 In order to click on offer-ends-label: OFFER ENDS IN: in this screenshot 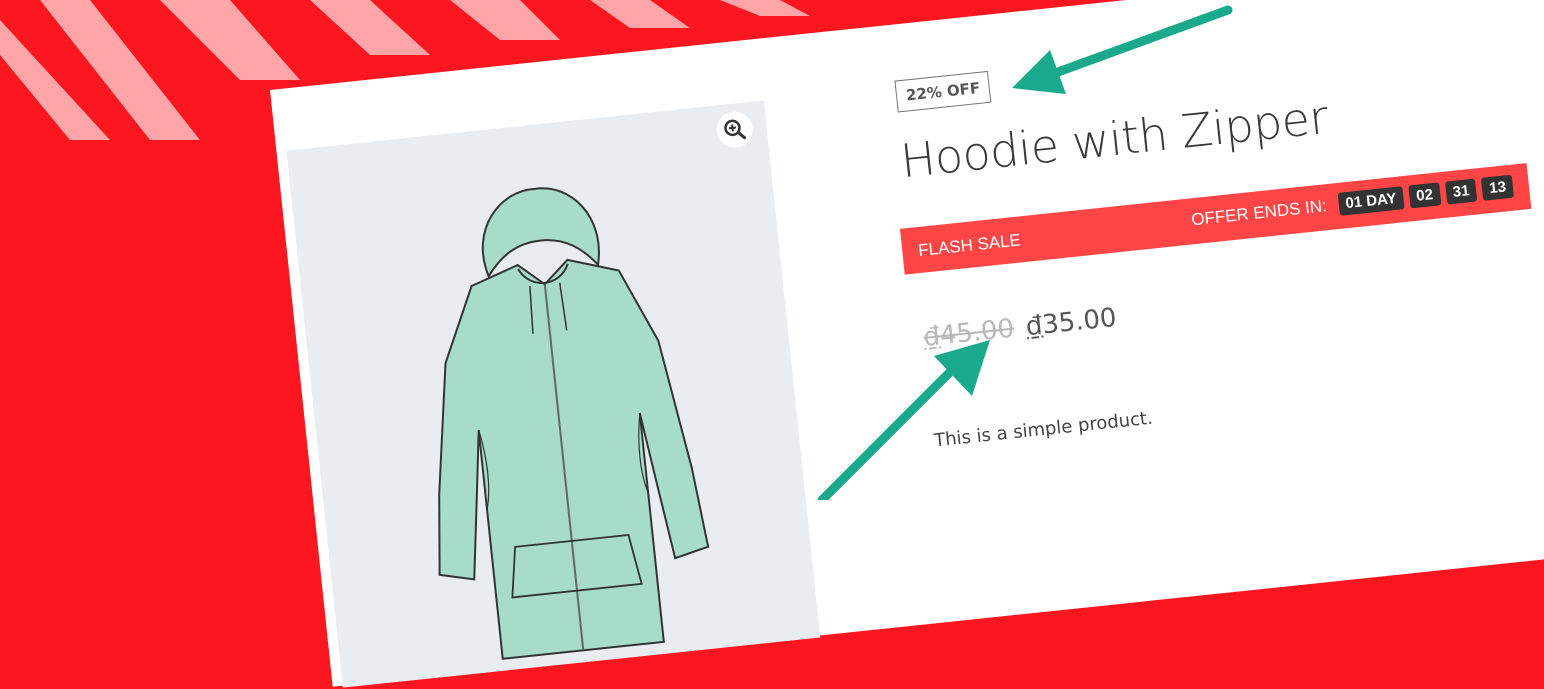, I will do `click(1259, 212)`.